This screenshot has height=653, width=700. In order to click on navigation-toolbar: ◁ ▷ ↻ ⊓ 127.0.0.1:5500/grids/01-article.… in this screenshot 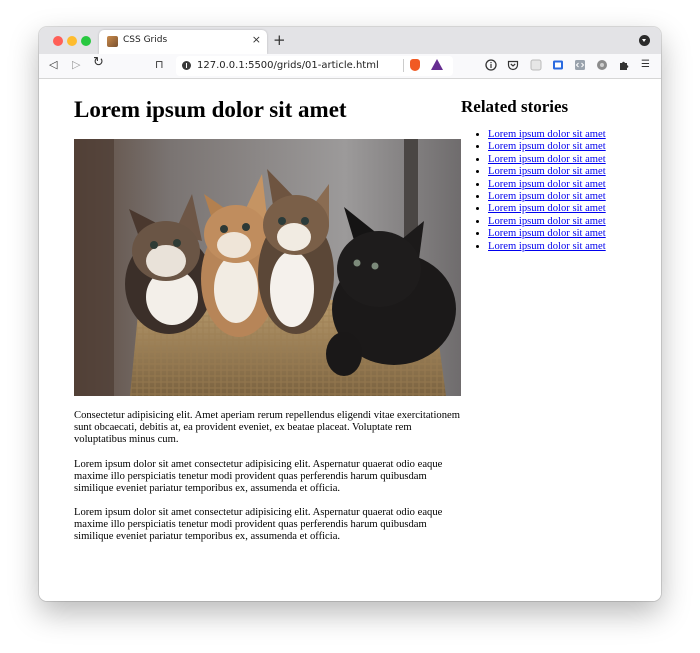, I will do `click(350, 66)`.